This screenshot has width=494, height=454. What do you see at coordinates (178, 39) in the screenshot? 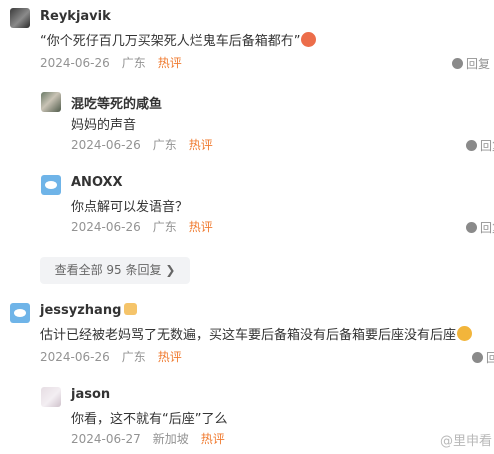
I see `comment-text: “你个死仔百几万买架死人烂鬼车后备箱都冇”` at bounding box center [178, 39].